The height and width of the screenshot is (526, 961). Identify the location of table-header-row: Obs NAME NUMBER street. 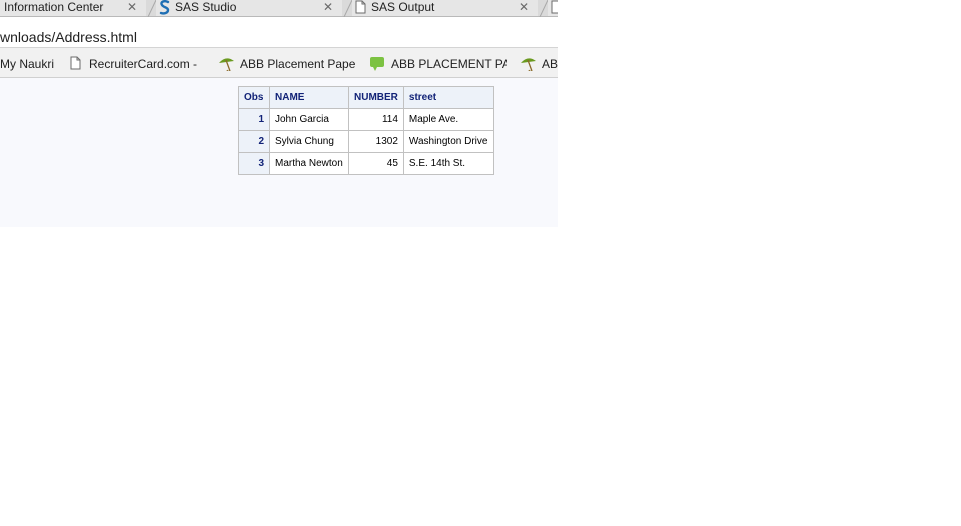
(366, 97).